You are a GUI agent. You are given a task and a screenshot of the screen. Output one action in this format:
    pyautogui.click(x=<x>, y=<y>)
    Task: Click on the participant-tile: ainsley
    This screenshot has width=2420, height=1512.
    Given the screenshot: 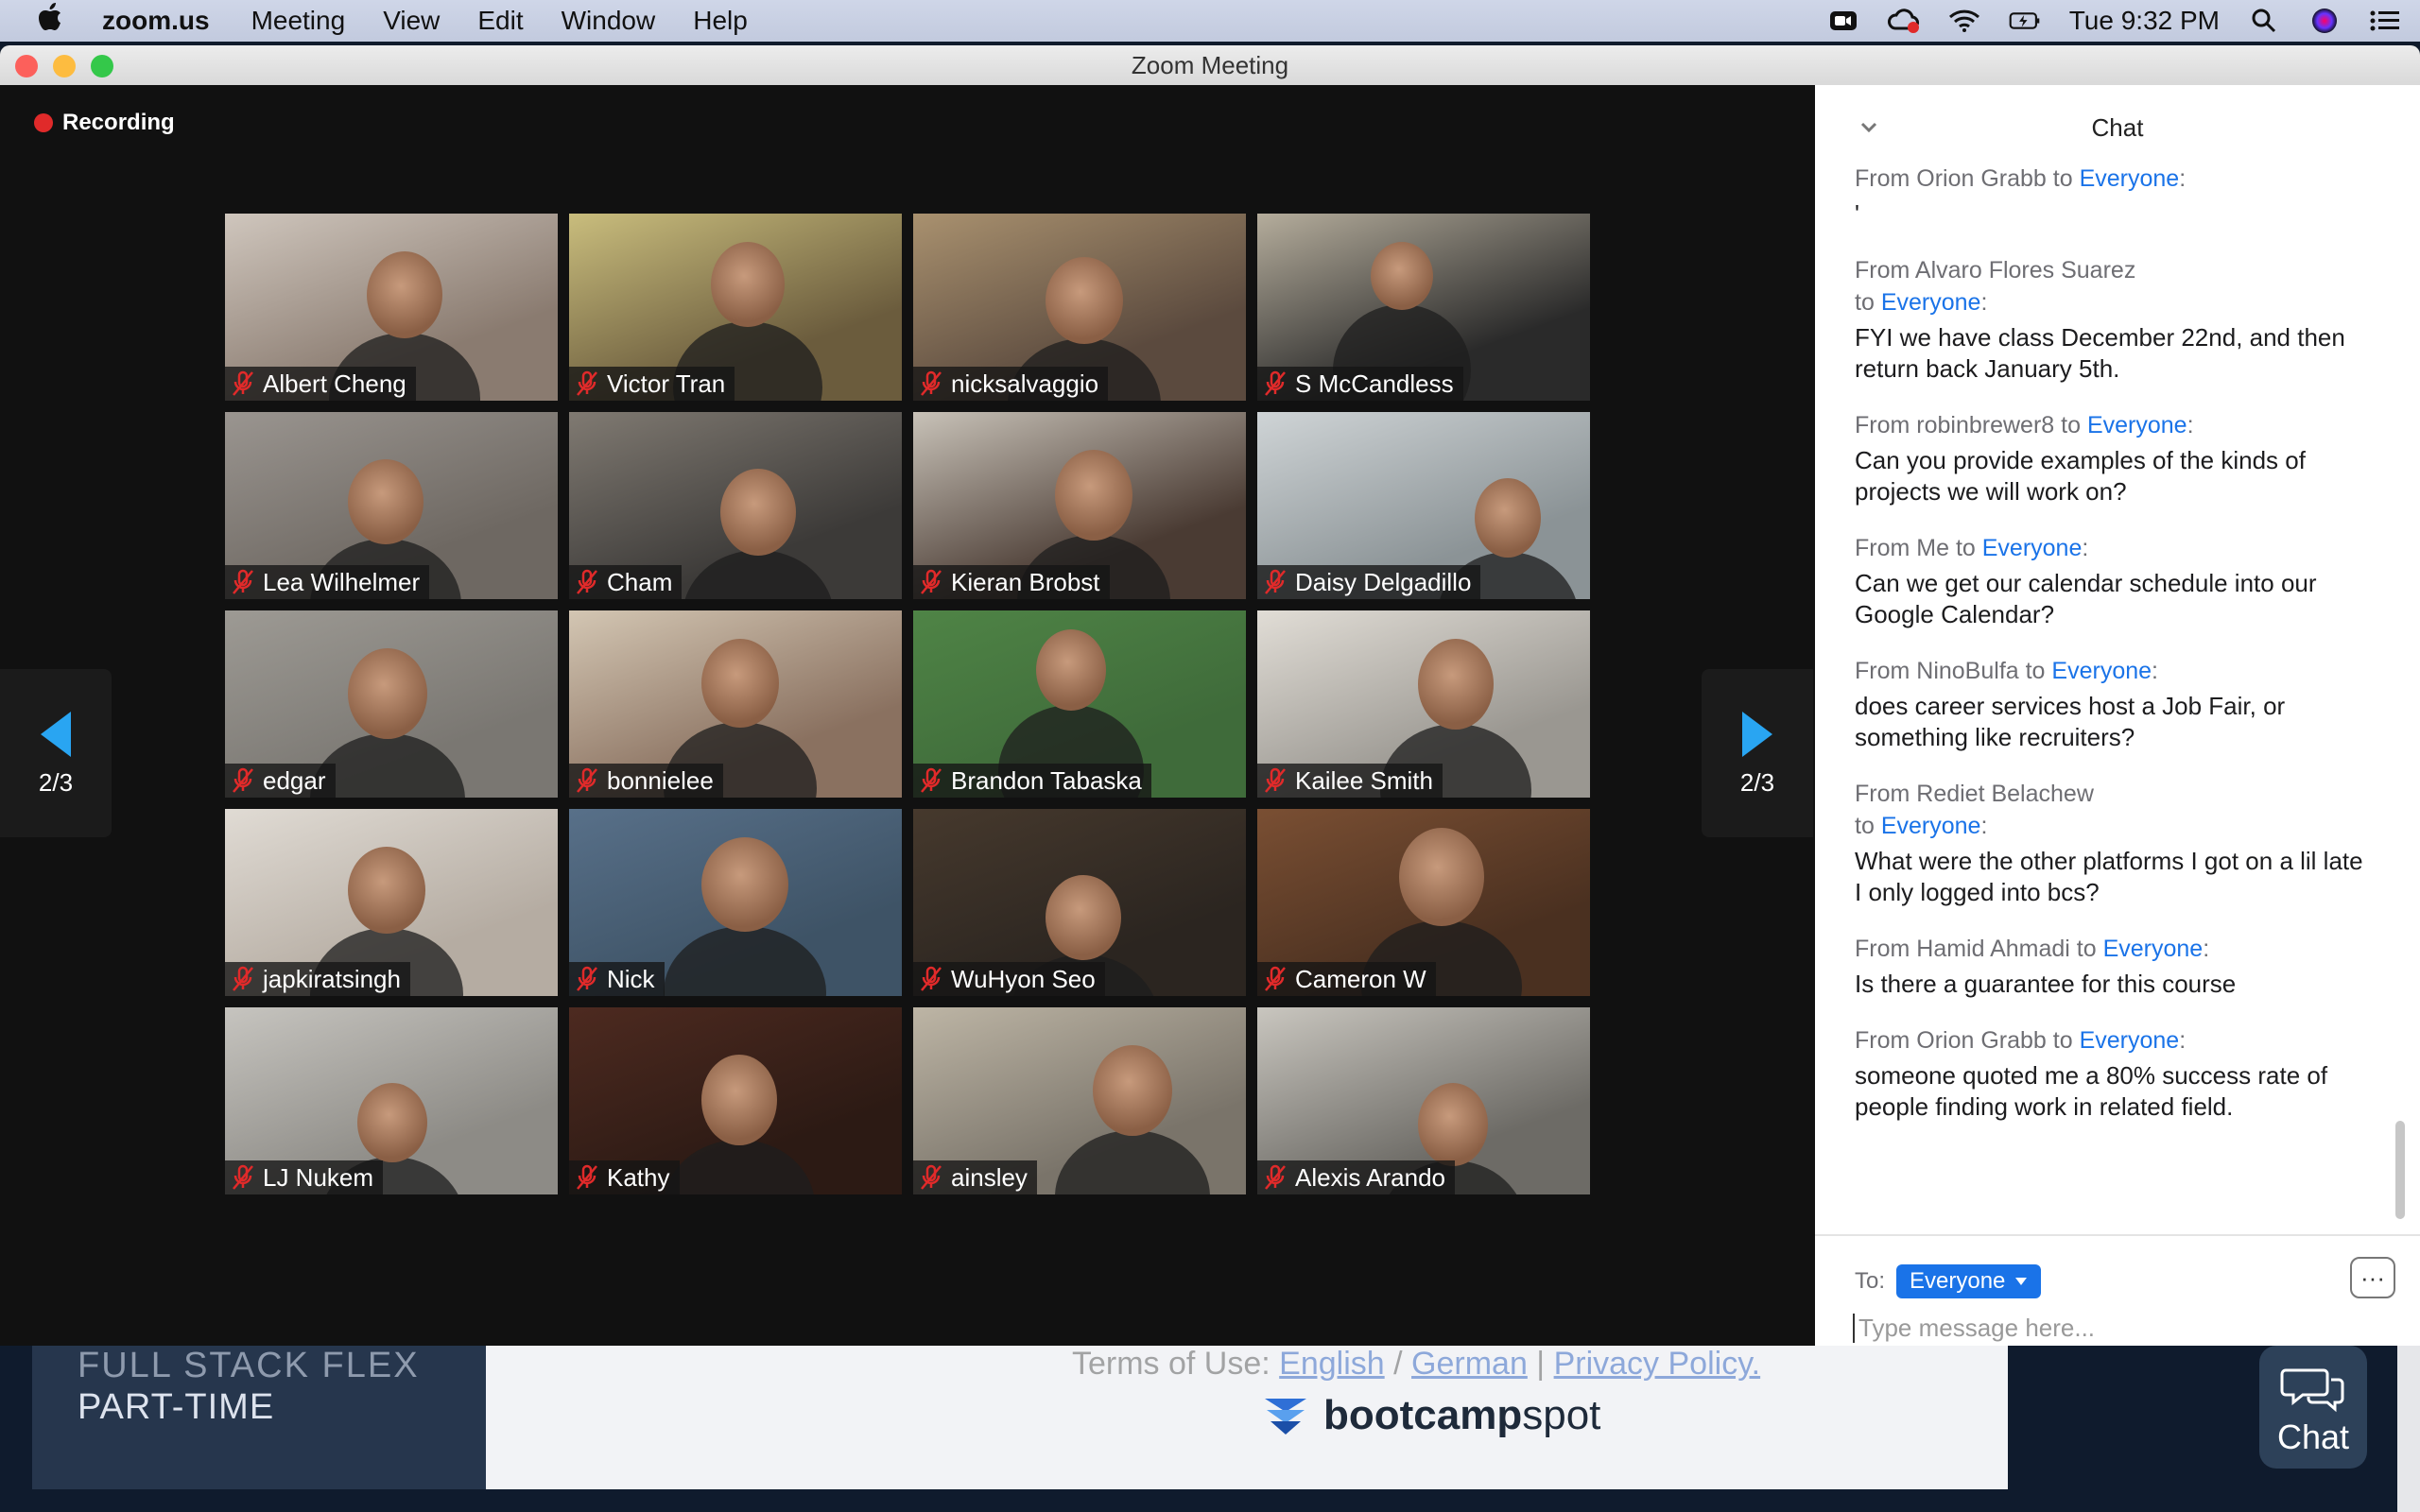 What is the action you would take?
    pyautogui.click(x=1079, y=1100)
    